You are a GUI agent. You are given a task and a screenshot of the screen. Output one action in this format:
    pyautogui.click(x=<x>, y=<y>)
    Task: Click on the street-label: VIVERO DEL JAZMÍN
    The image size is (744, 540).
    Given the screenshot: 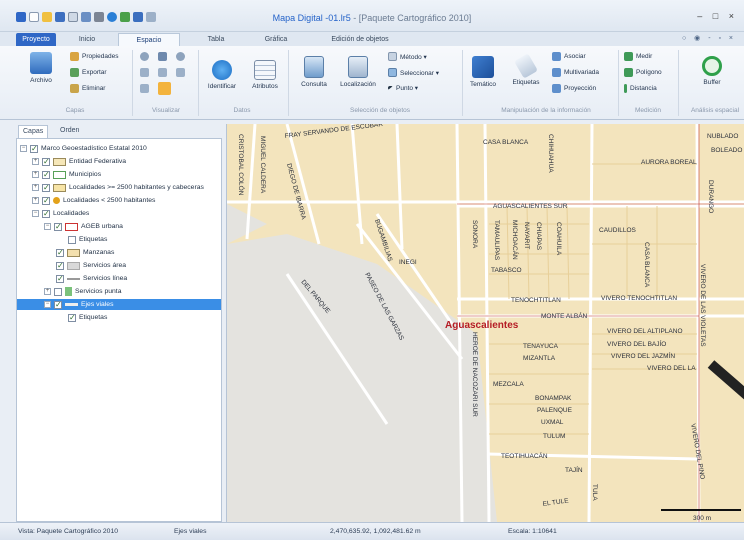 What is the action you would take?
    pyautogui.click(x=643, y=355)
    